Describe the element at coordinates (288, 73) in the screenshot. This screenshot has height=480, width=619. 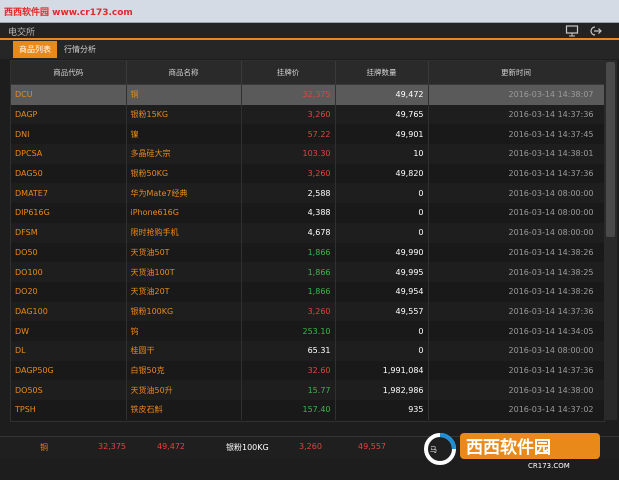
I see `column-header-price: 挂牌价` at that location.